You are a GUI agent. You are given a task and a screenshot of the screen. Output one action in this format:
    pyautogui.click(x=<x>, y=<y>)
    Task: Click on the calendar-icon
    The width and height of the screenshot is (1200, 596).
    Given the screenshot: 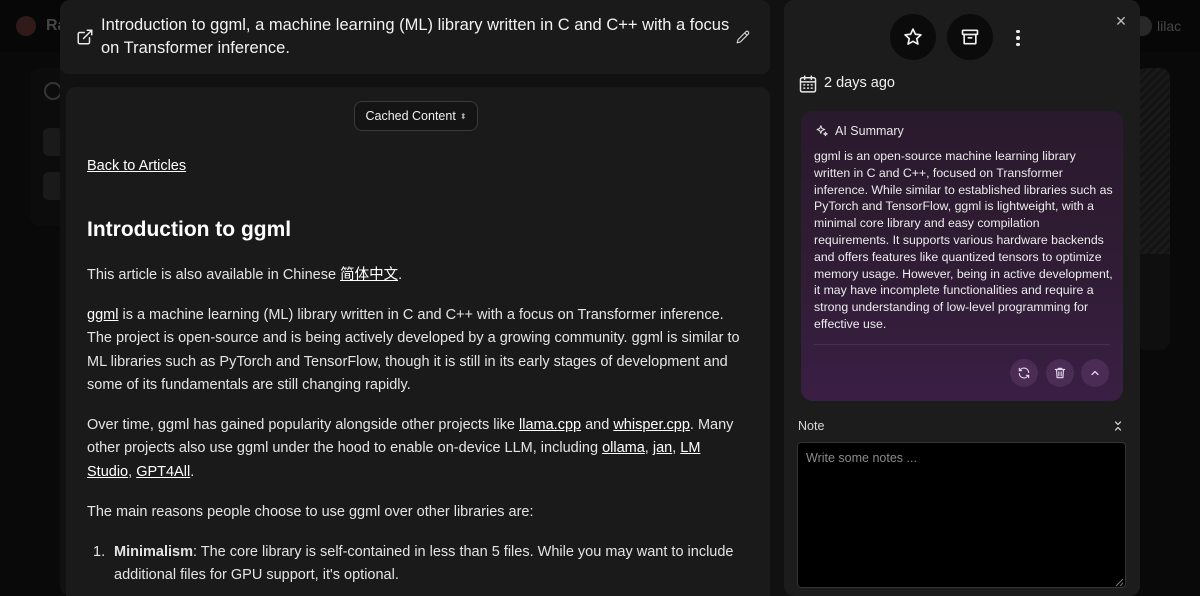 What is the action you would take?
    pyautogui.click(x=808, y=84)
    